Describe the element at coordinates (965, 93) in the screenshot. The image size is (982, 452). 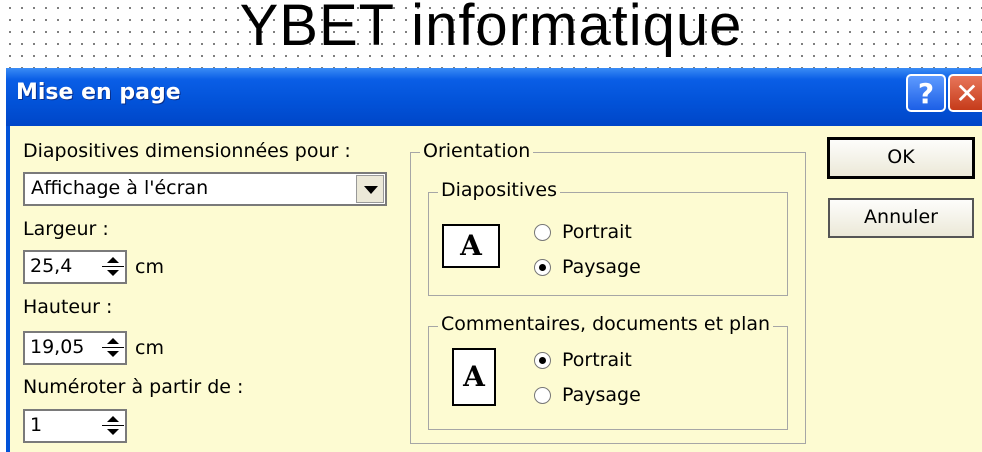
I see `close-button: ✕` at that location.